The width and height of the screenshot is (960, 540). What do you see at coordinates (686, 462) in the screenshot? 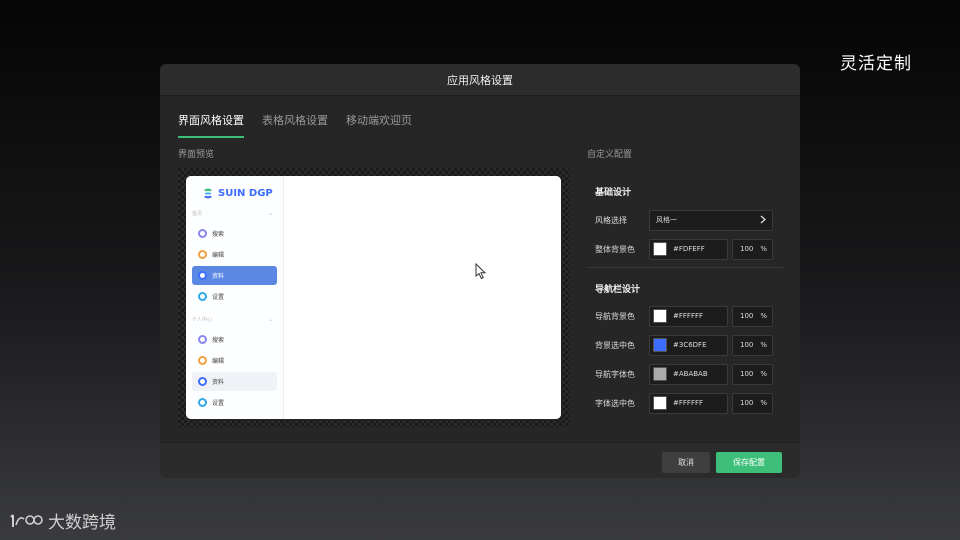
I see `cancel-button: 取消` at bounding box center [686, 462].